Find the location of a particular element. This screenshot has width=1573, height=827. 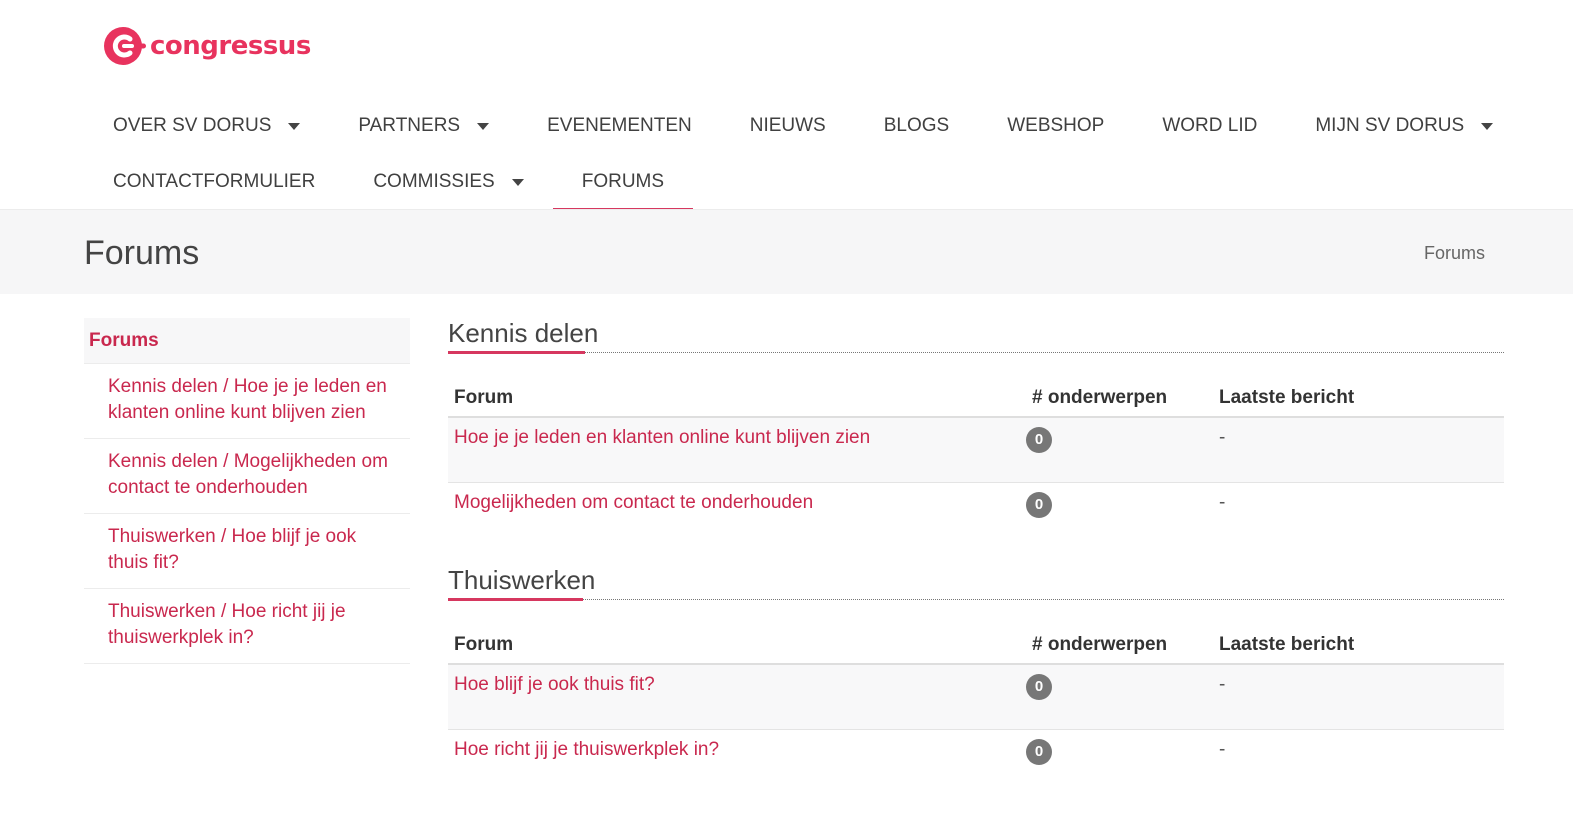

section-title-text: Thuiswerken is located at coordinates (522, 580).